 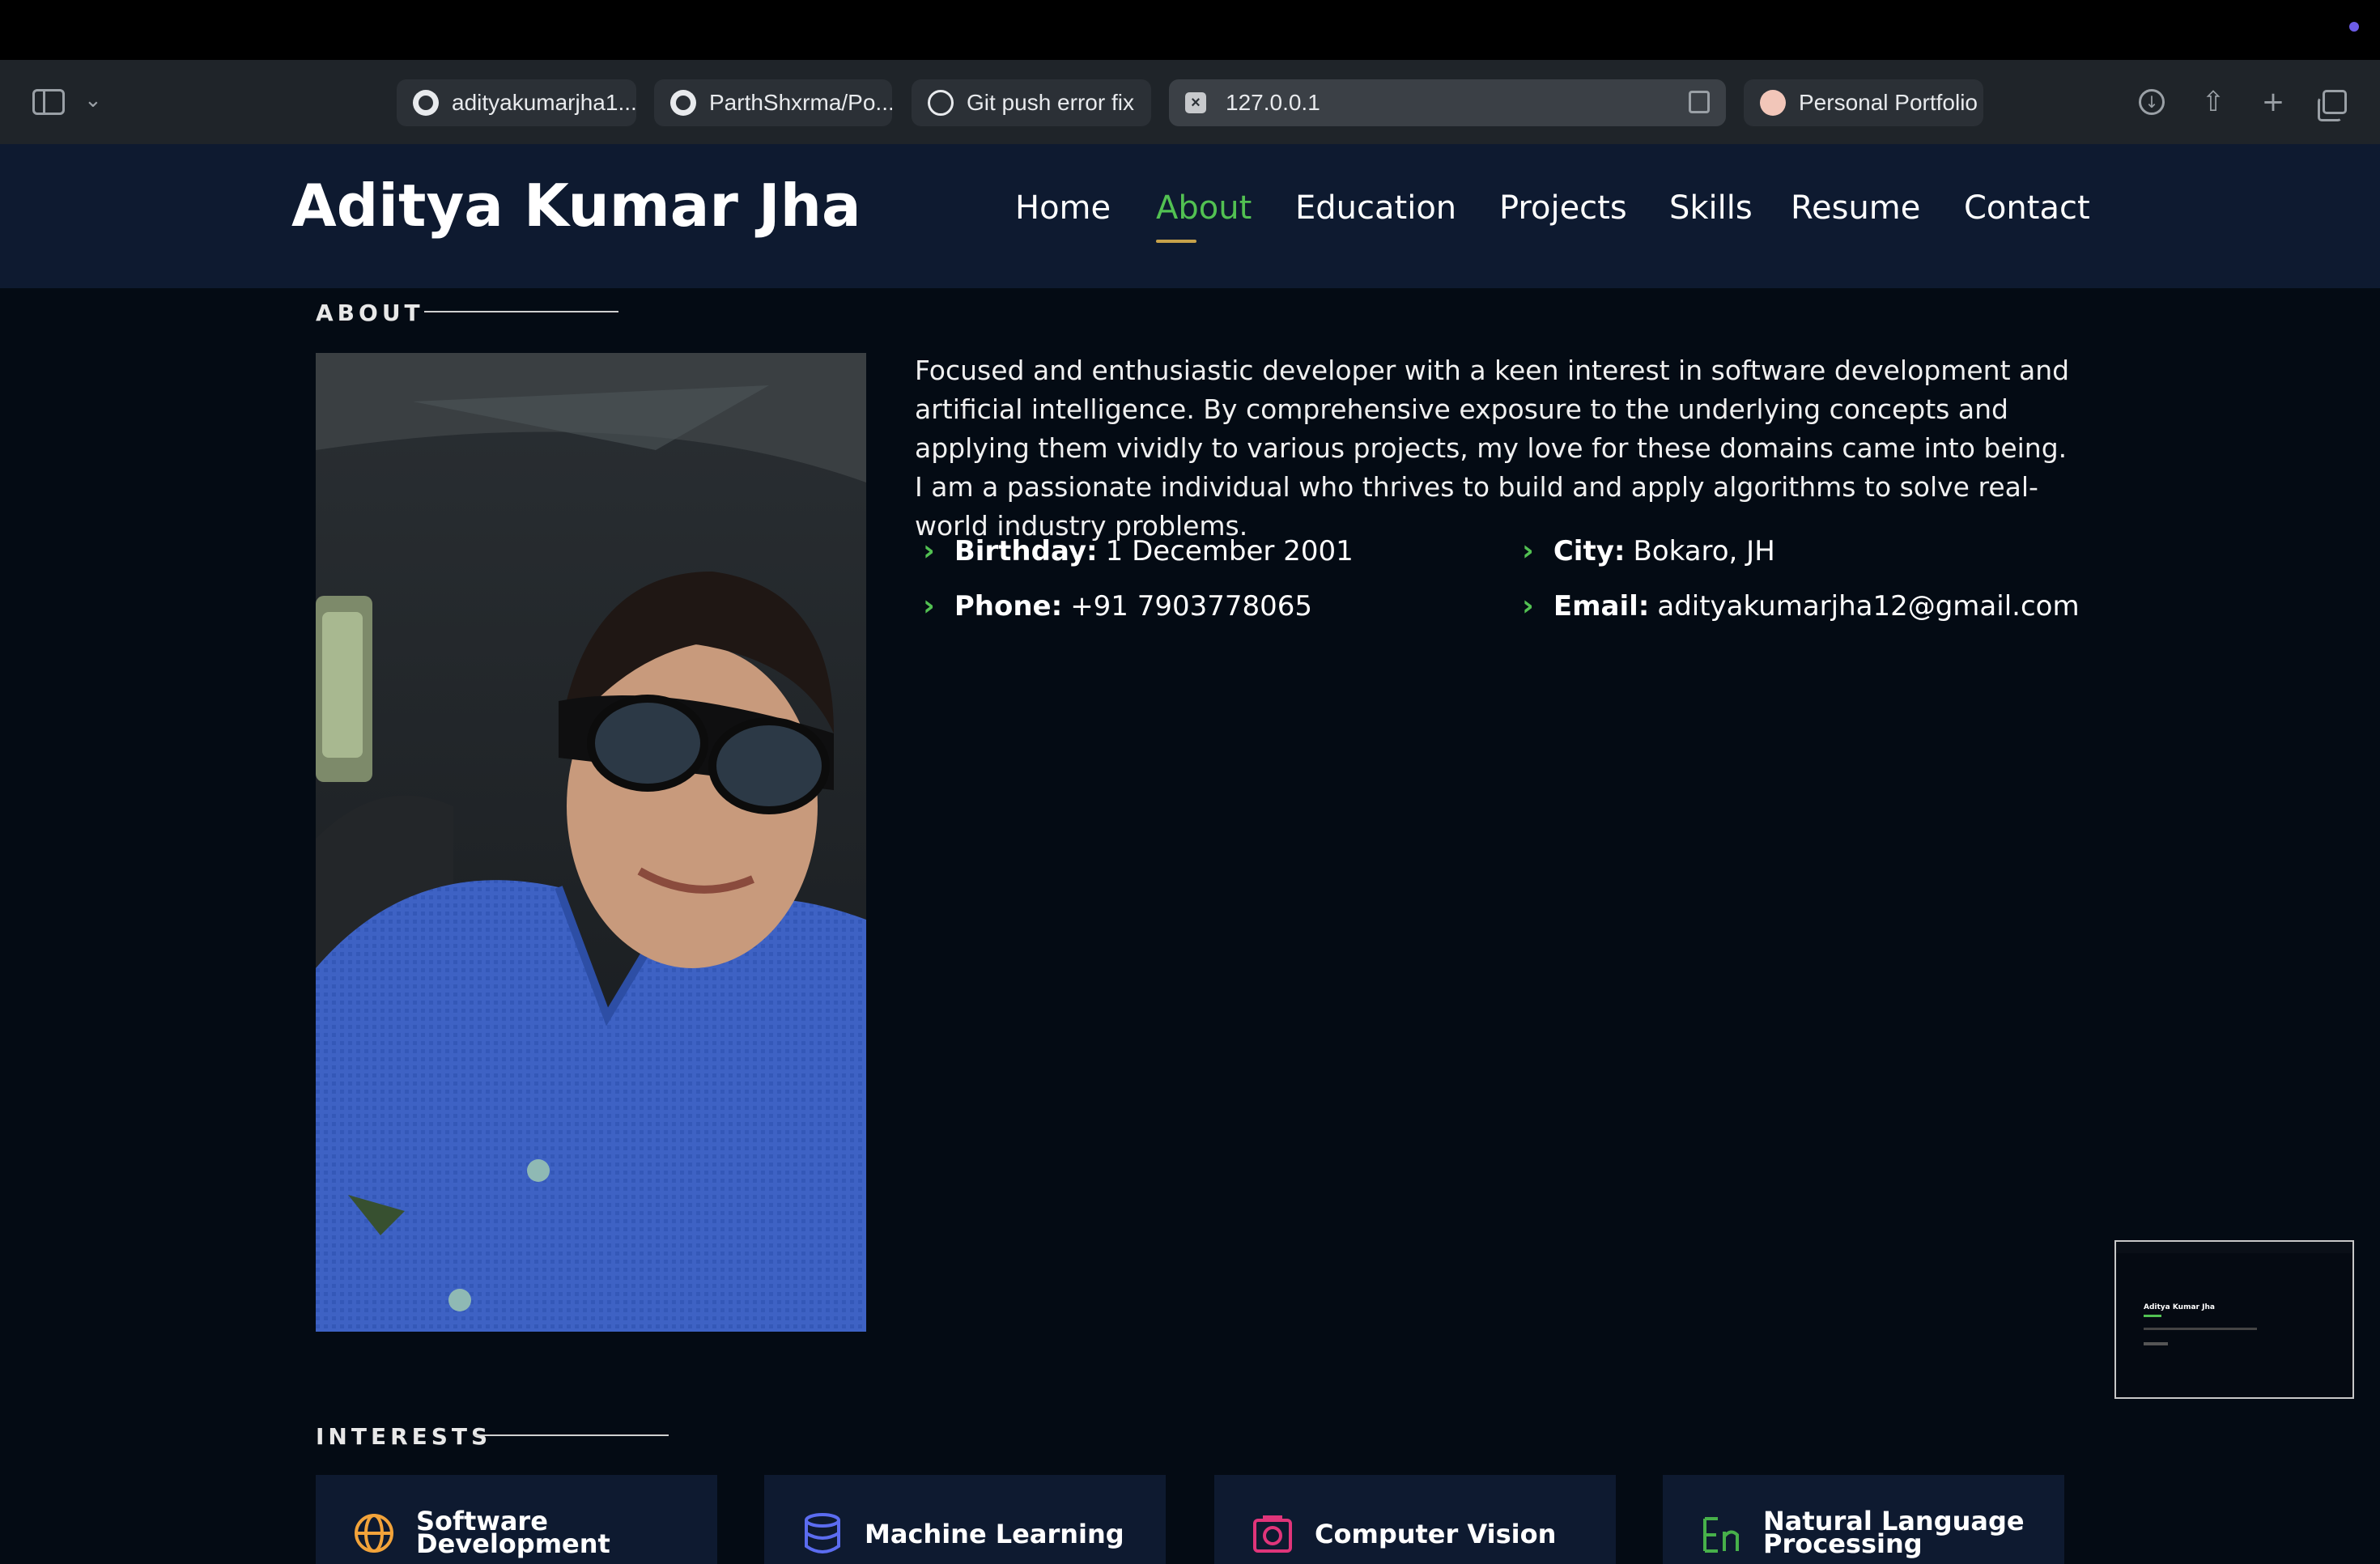 I want to click on database-icon, so click(x=823, y=1533).